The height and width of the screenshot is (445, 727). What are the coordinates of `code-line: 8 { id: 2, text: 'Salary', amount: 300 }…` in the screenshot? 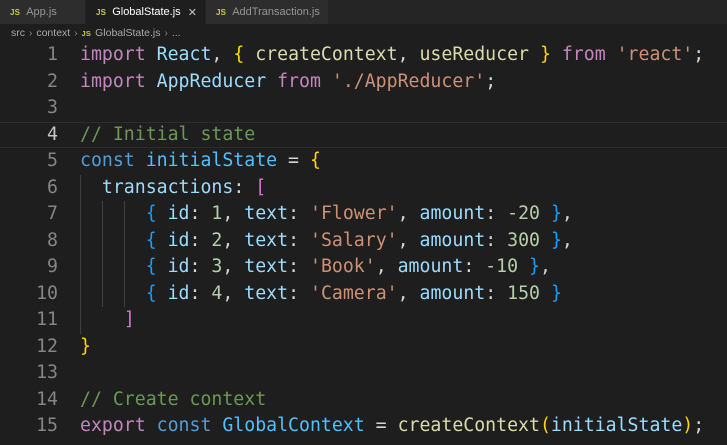 It's located at (363, 241).